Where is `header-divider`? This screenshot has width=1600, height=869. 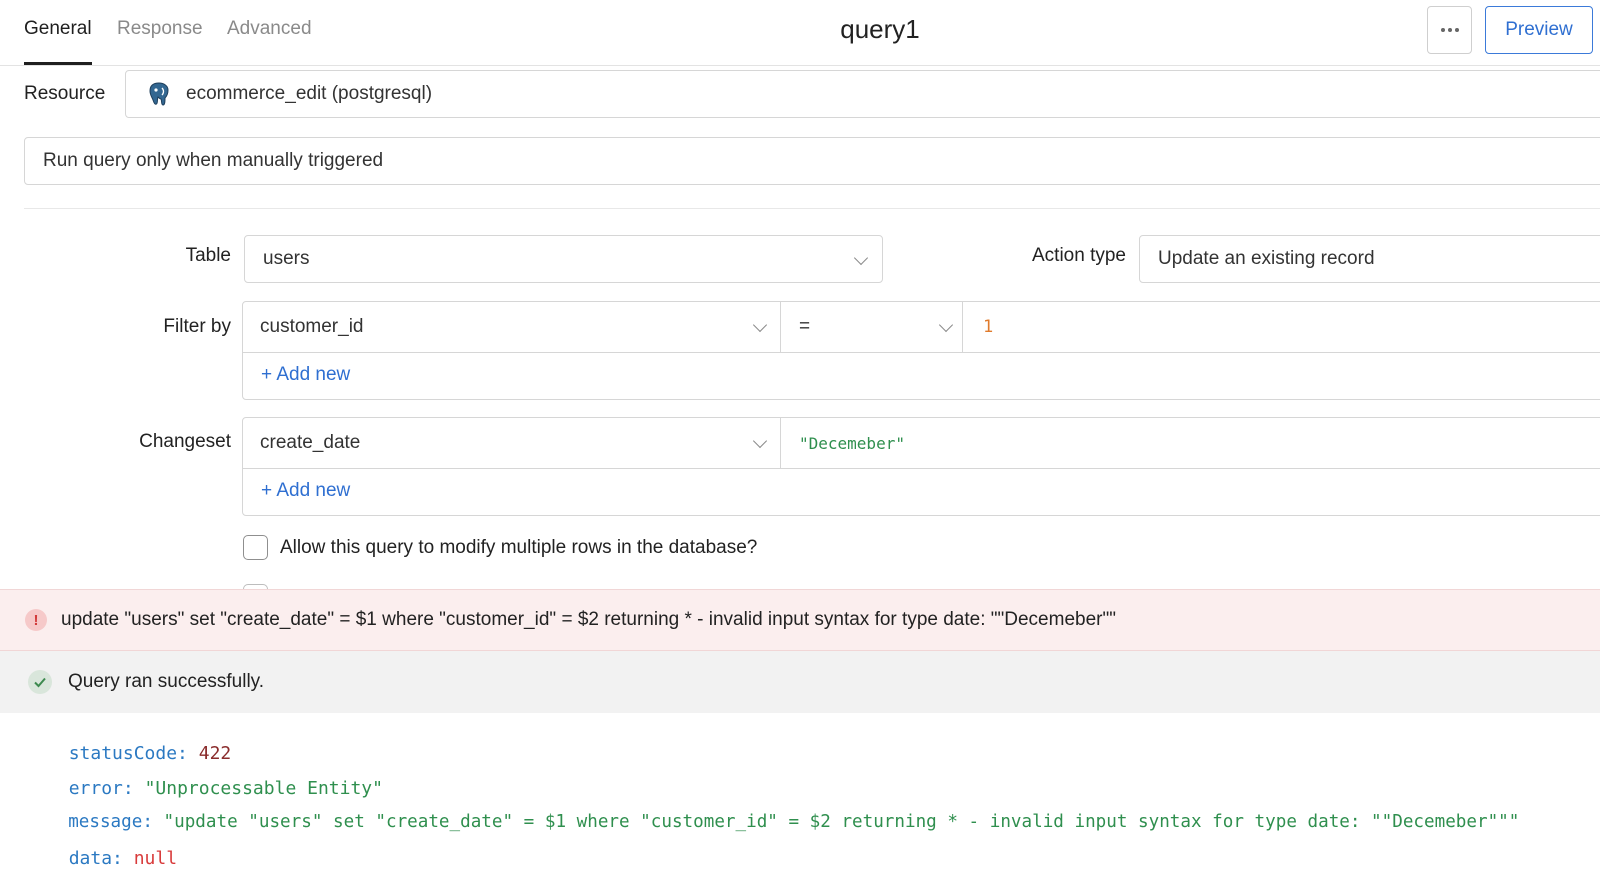 header-divider is located at coordinates (800, 65).